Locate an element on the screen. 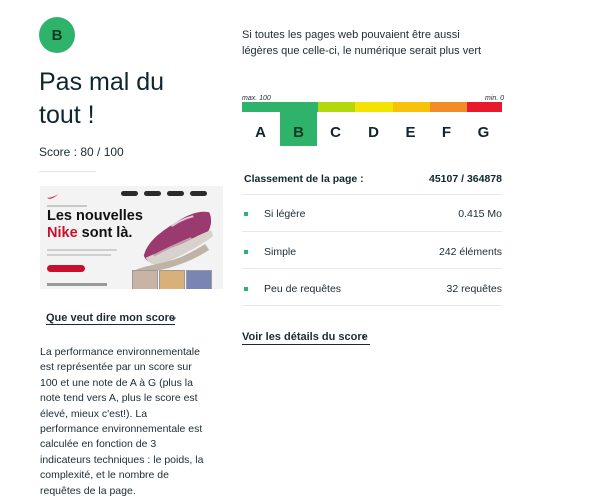  grade-letter-d: D is located at coordinates (373, 132).